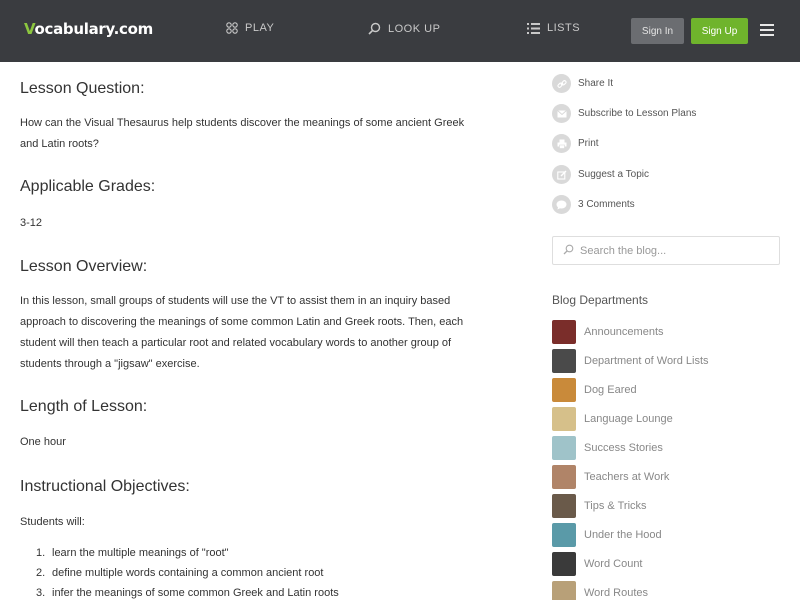  I want to click on sign-up-button: Sign Up, so click(719, 31).